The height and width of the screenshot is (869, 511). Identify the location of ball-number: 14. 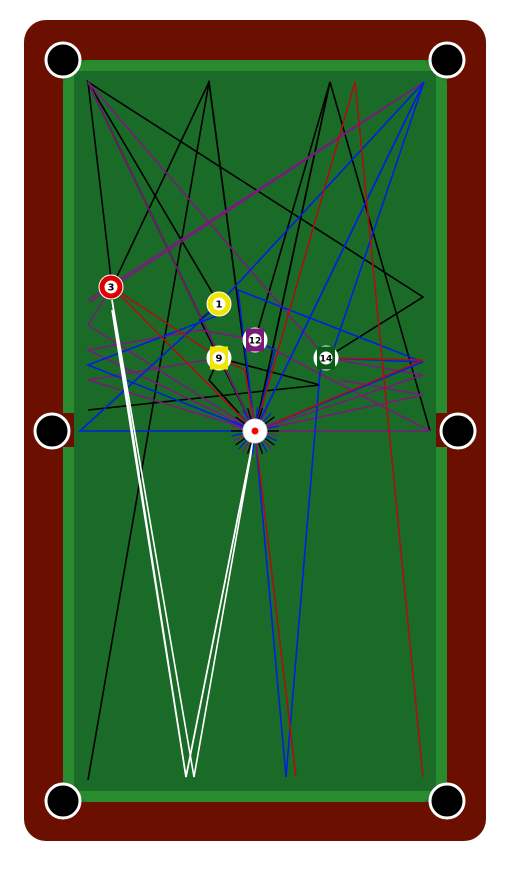
(326, 360).